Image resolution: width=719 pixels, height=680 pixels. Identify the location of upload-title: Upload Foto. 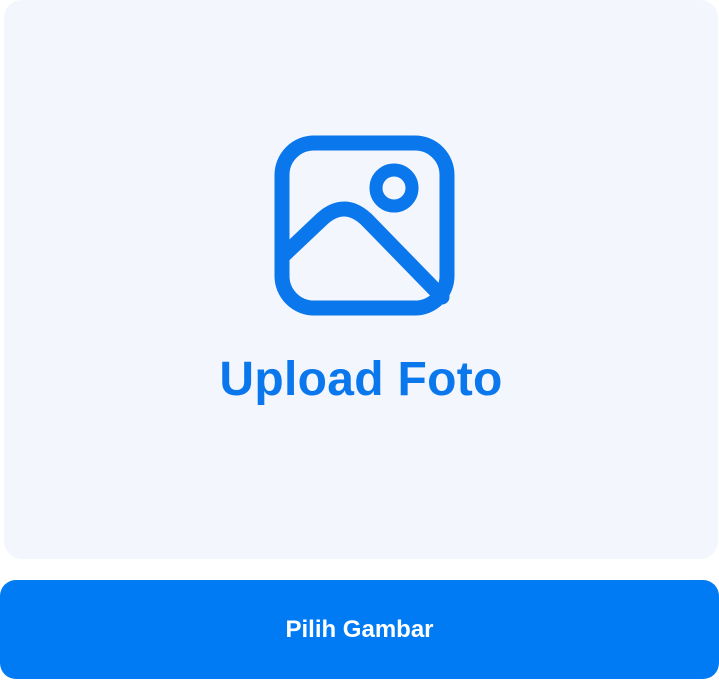
(361, 379).